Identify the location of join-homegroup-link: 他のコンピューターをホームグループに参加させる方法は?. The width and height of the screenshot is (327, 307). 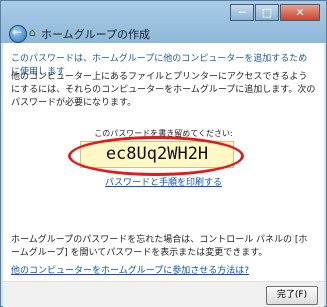
(163, 269).